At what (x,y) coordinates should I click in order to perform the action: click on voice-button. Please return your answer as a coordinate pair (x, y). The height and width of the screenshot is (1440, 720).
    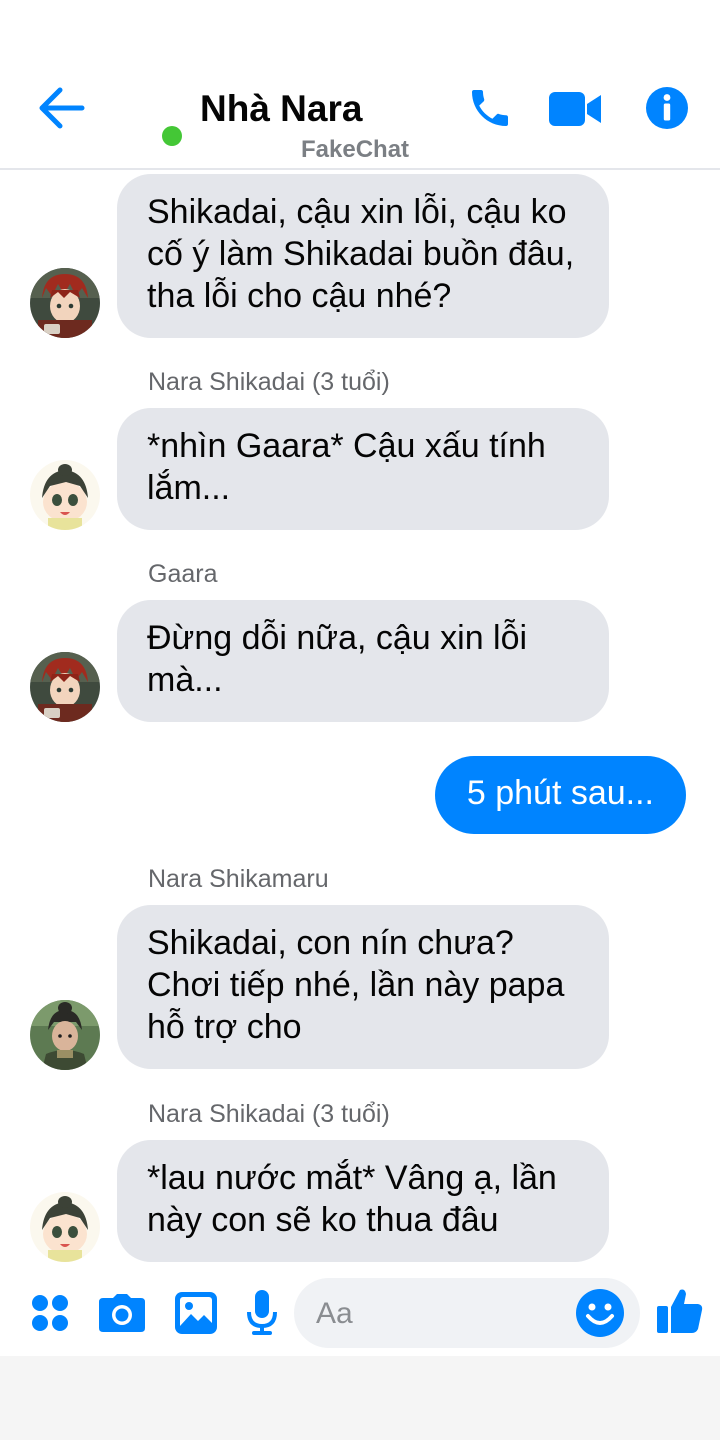
    Looking at the image, I should click on (262, 1315).